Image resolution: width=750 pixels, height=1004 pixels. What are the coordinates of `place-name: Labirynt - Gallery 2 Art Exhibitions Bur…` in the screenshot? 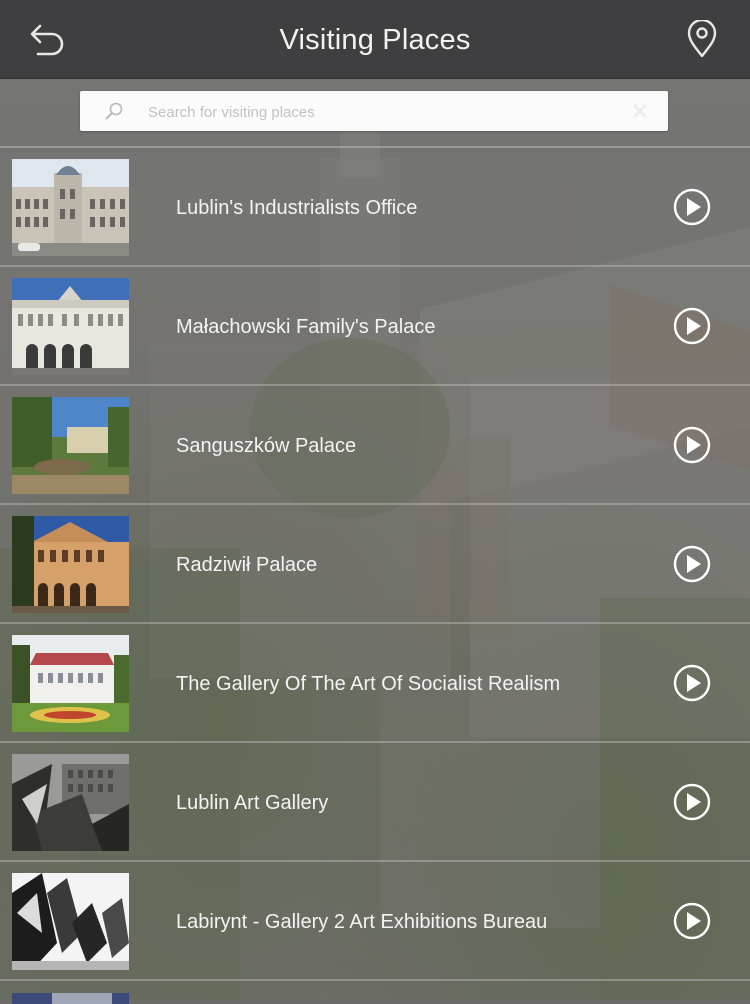 It's located at (362, 922).